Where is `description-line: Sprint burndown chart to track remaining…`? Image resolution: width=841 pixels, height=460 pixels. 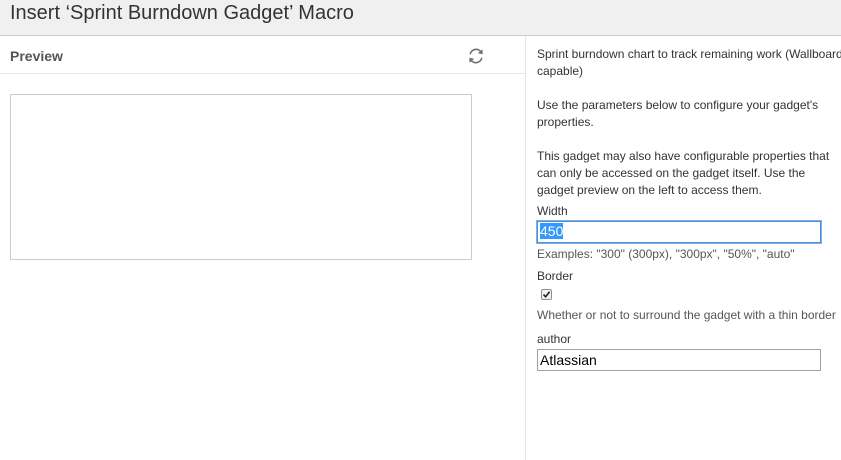
description-line: Sprint burndown chart to track remaining… is located at coordinates (689, 54).